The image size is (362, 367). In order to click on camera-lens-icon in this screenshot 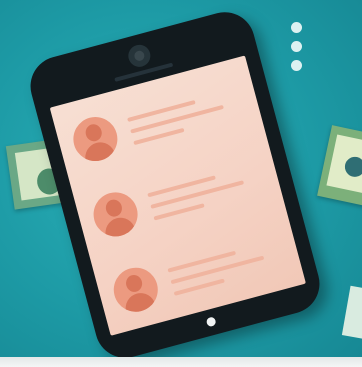, I will do `click(139, 56)`.